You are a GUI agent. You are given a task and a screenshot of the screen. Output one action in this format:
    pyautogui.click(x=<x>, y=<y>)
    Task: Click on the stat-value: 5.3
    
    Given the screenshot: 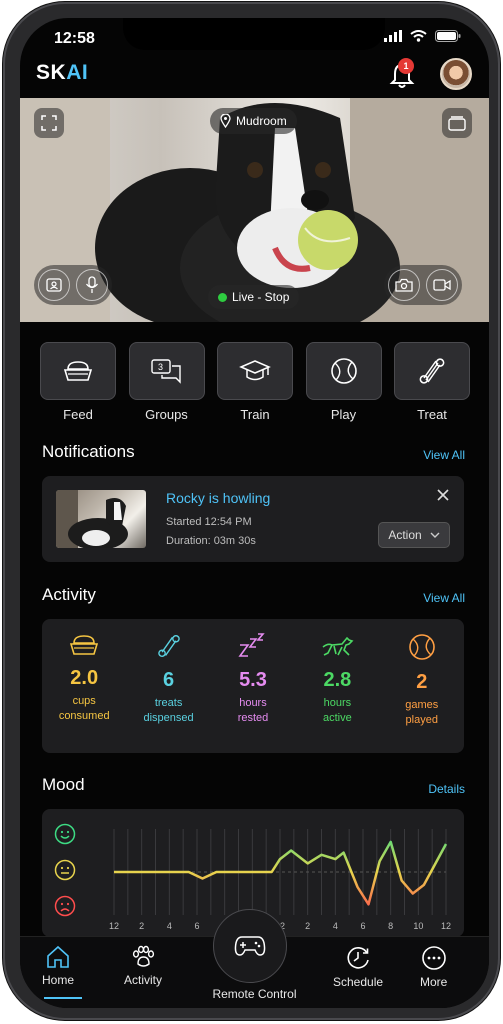 What is the action you would take?
    pyautogui.click(x=253, y=680)
    